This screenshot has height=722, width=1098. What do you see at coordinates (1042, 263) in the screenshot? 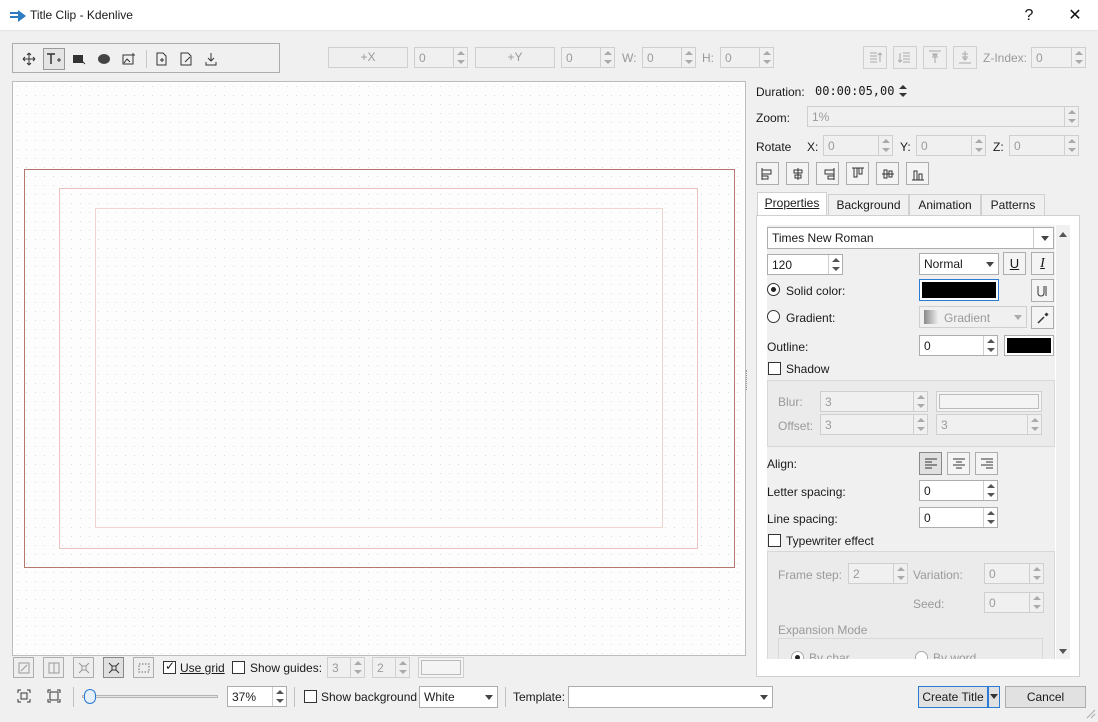
I see `italic-button: I` at bounding box center [1042, 263].